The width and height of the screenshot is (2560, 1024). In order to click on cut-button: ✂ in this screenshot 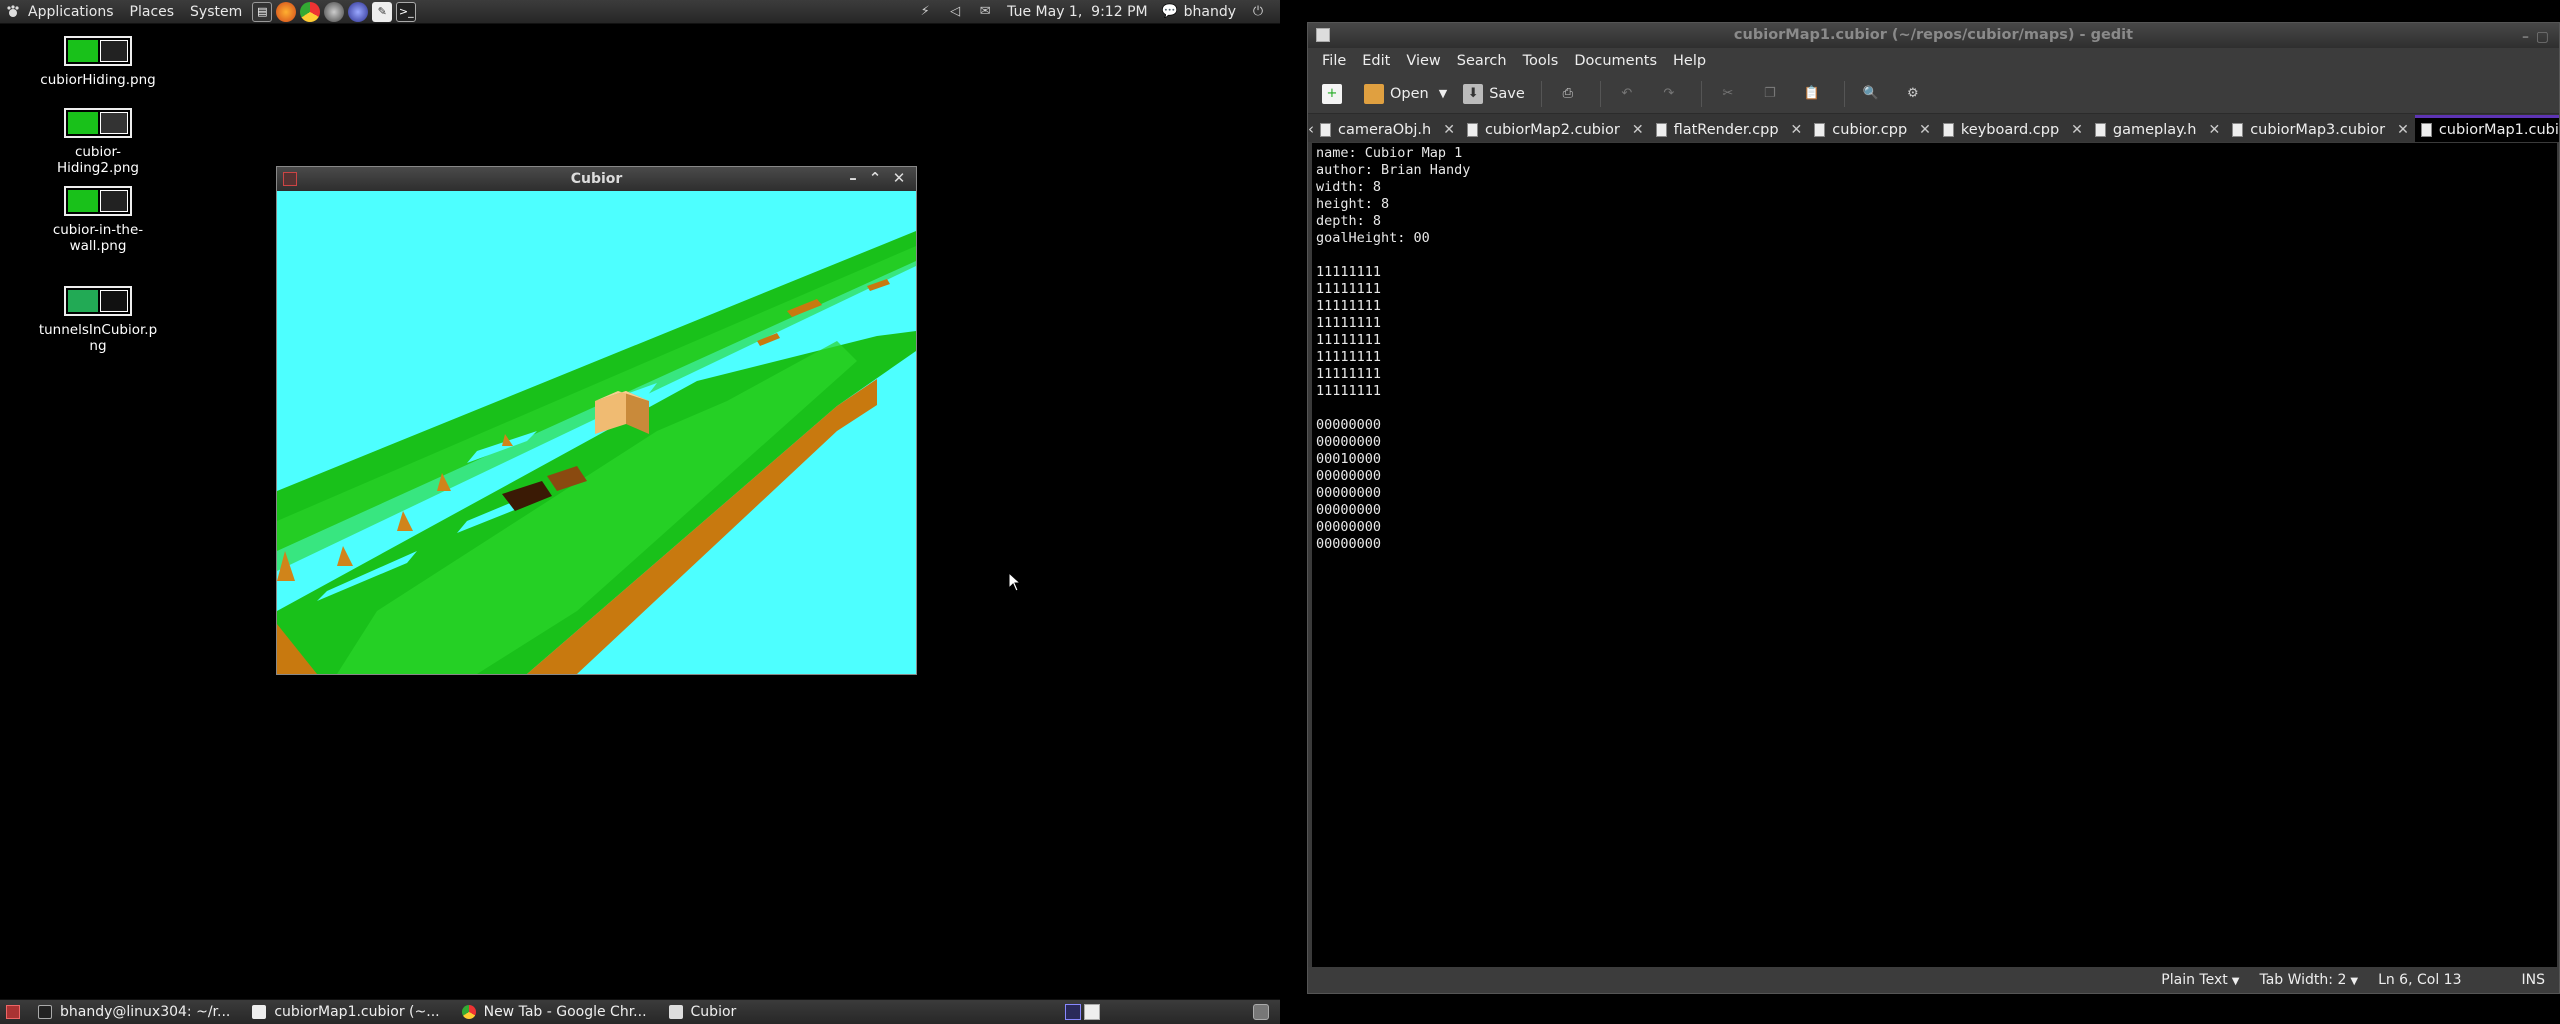, I will do `click(1731, 94)`.